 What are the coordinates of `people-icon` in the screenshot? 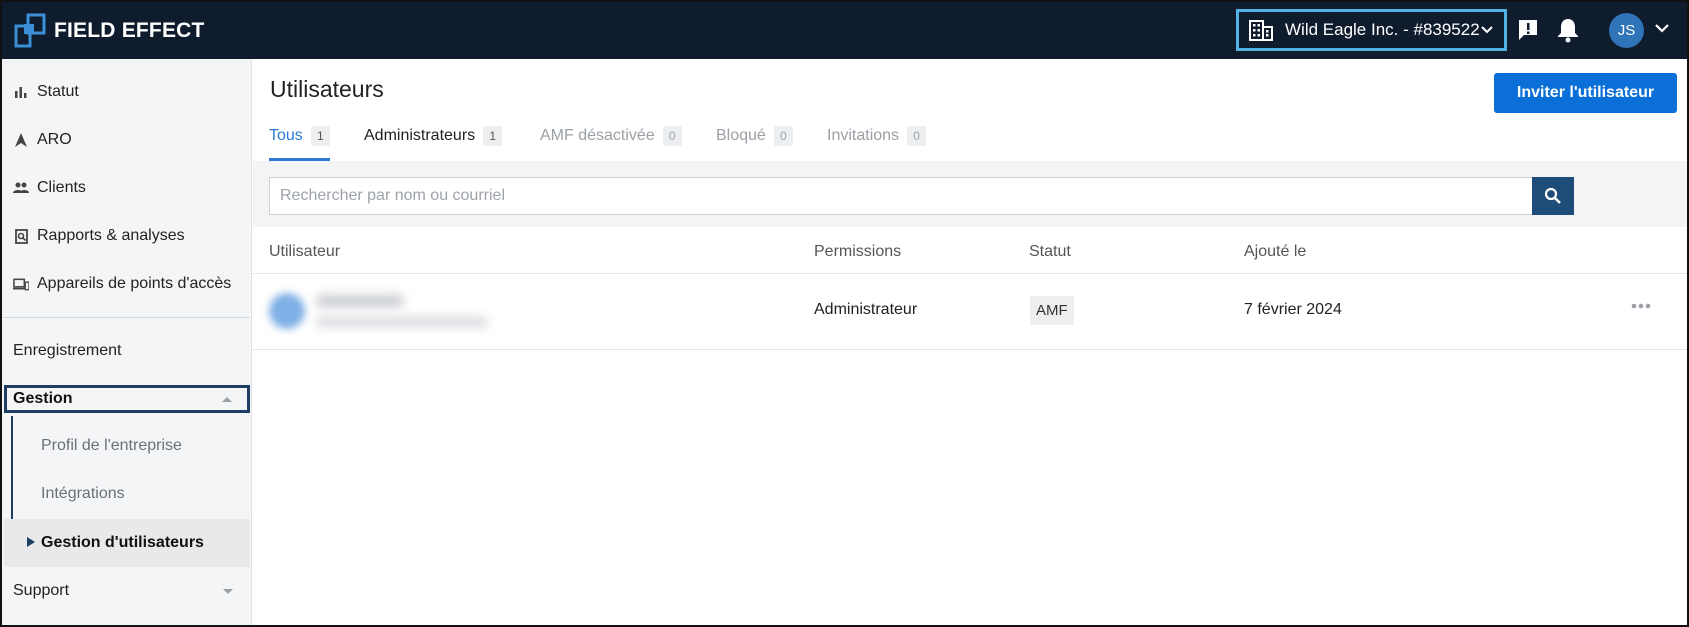 It's located at (21, 188).